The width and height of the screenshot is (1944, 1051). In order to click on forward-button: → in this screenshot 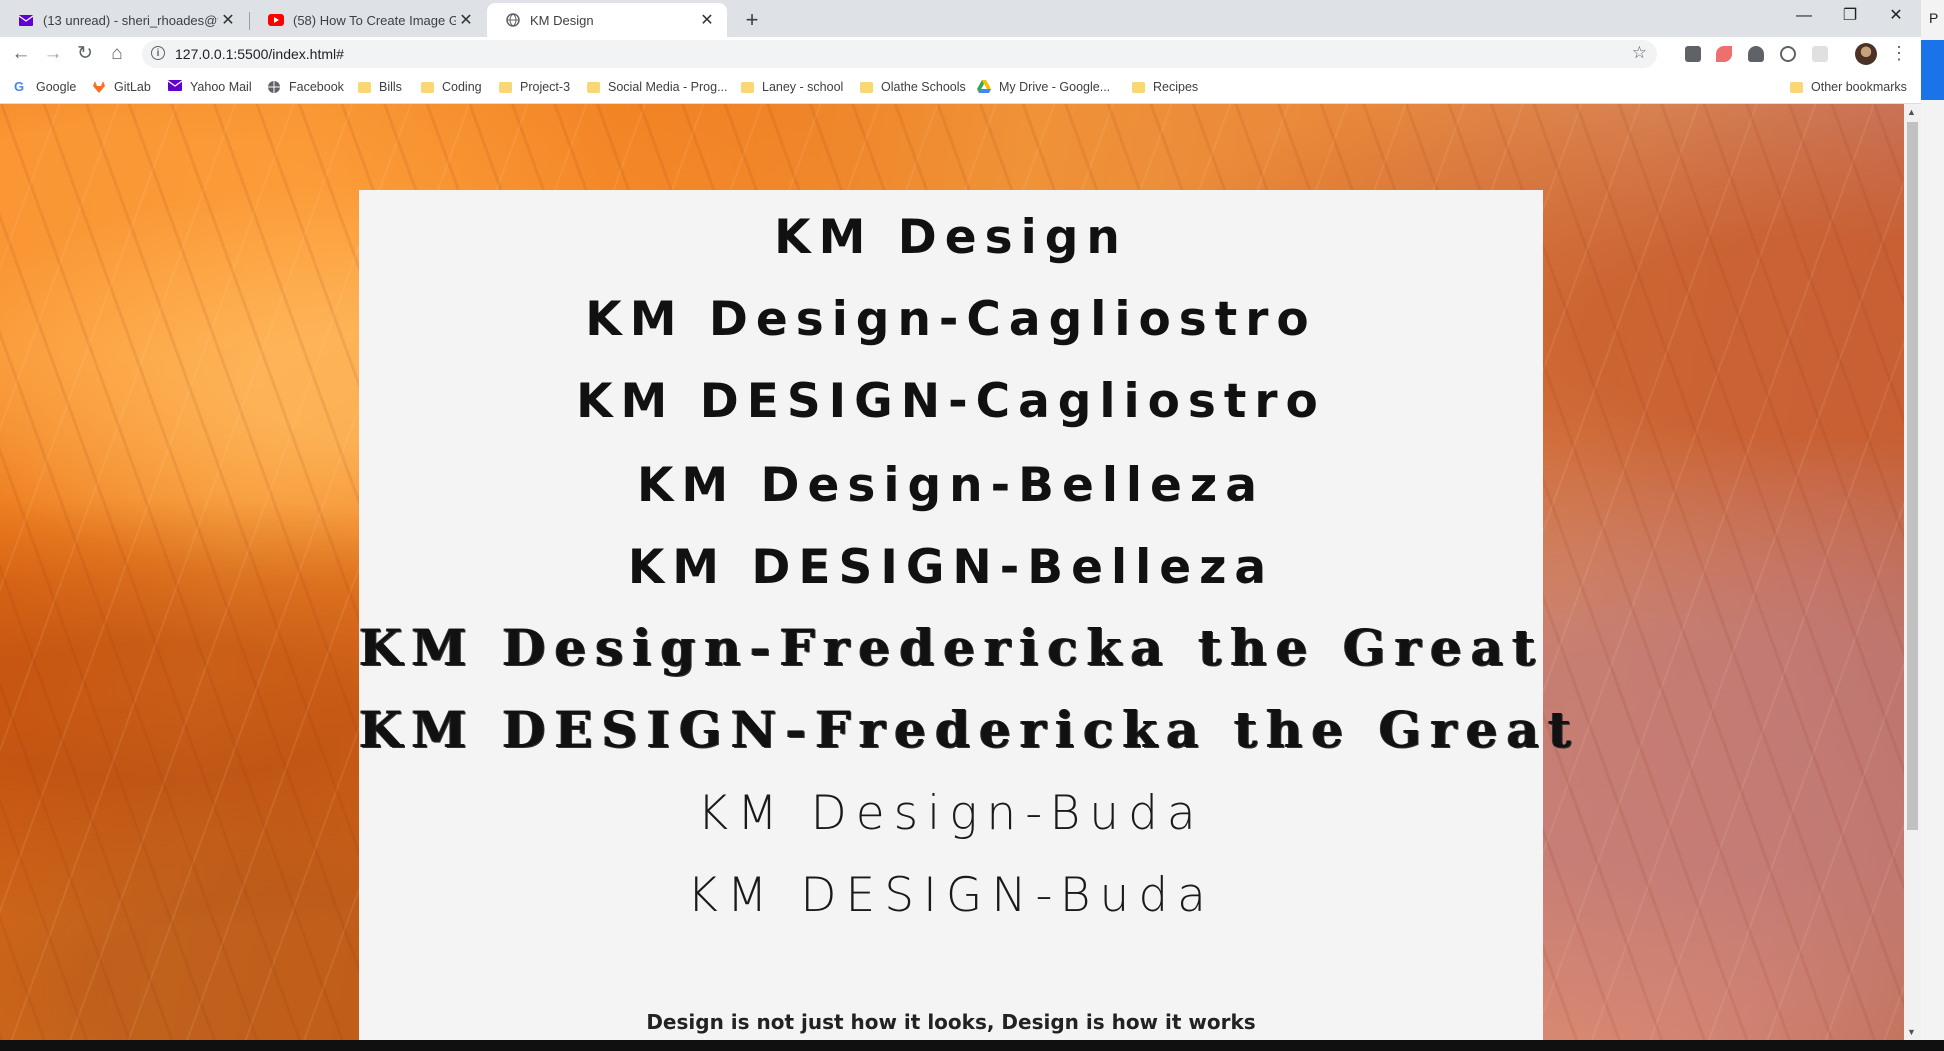, I will do `click(53, 54)`.